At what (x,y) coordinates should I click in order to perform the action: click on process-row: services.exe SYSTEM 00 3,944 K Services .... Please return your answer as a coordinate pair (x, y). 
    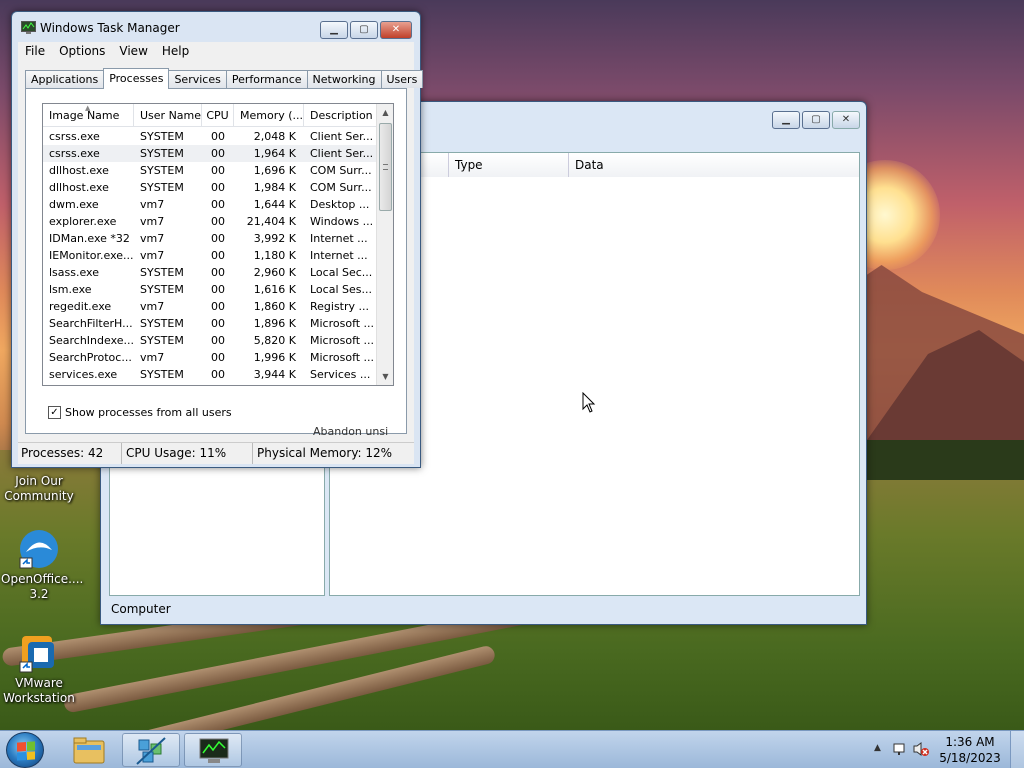
    Looking at the image, I should click on (210, 374).